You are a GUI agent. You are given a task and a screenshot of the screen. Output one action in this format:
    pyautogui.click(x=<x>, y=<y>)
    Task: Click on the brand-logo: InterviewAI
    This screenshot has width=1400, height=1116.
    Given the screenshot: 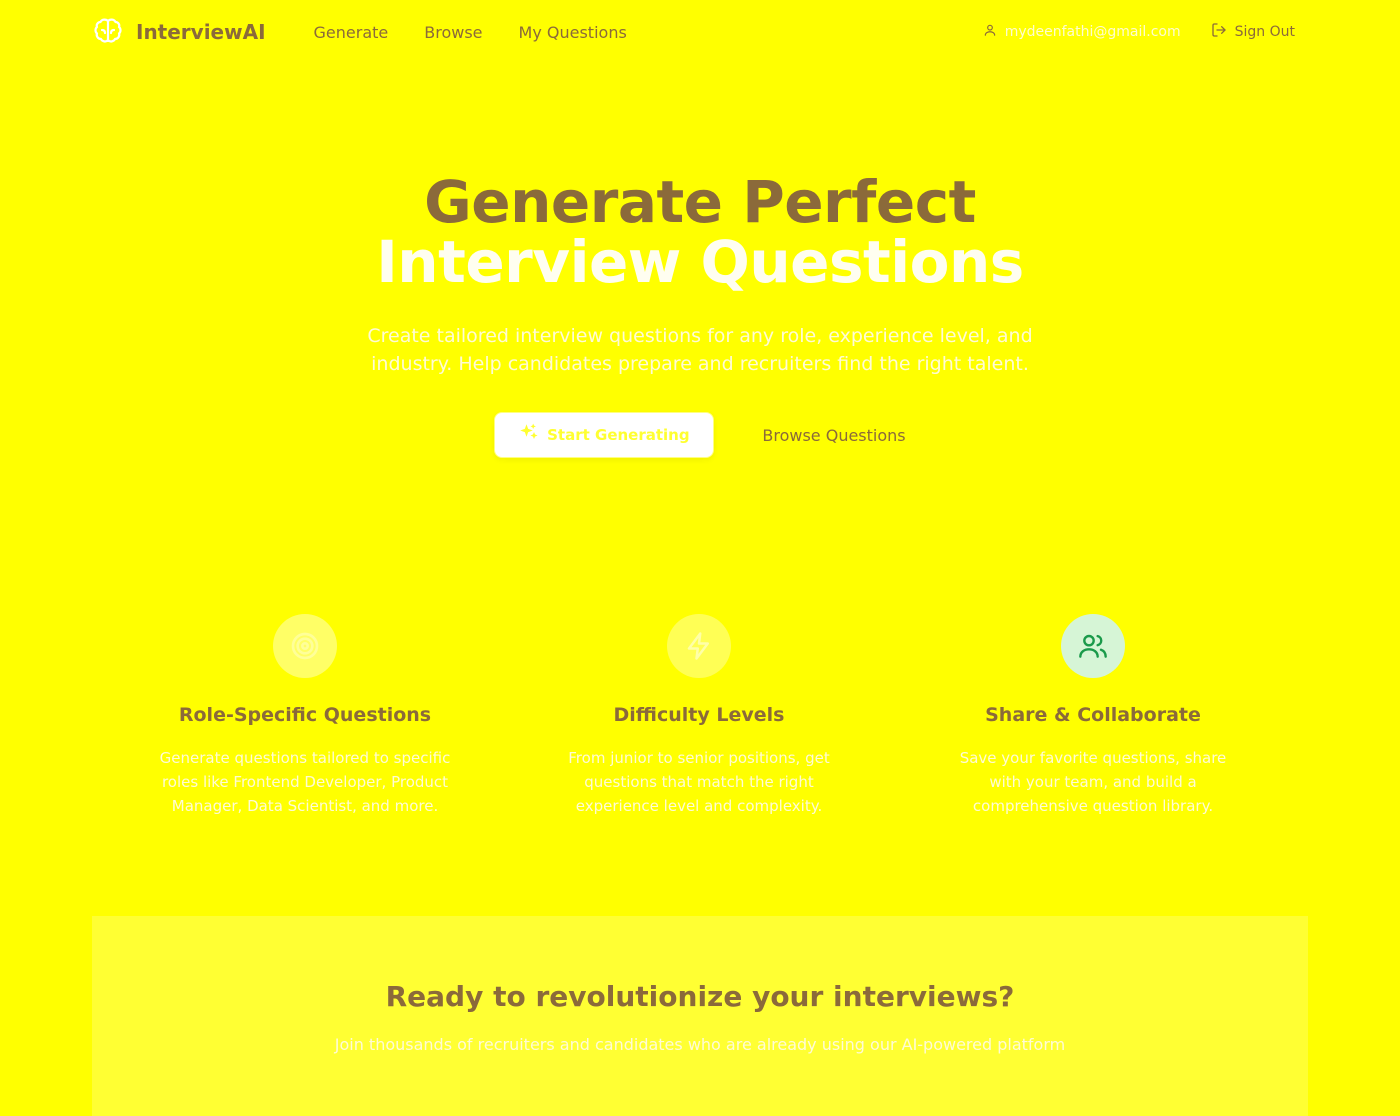 What is the action you would take?
    pyautogui.click(x=179, y=32)
    